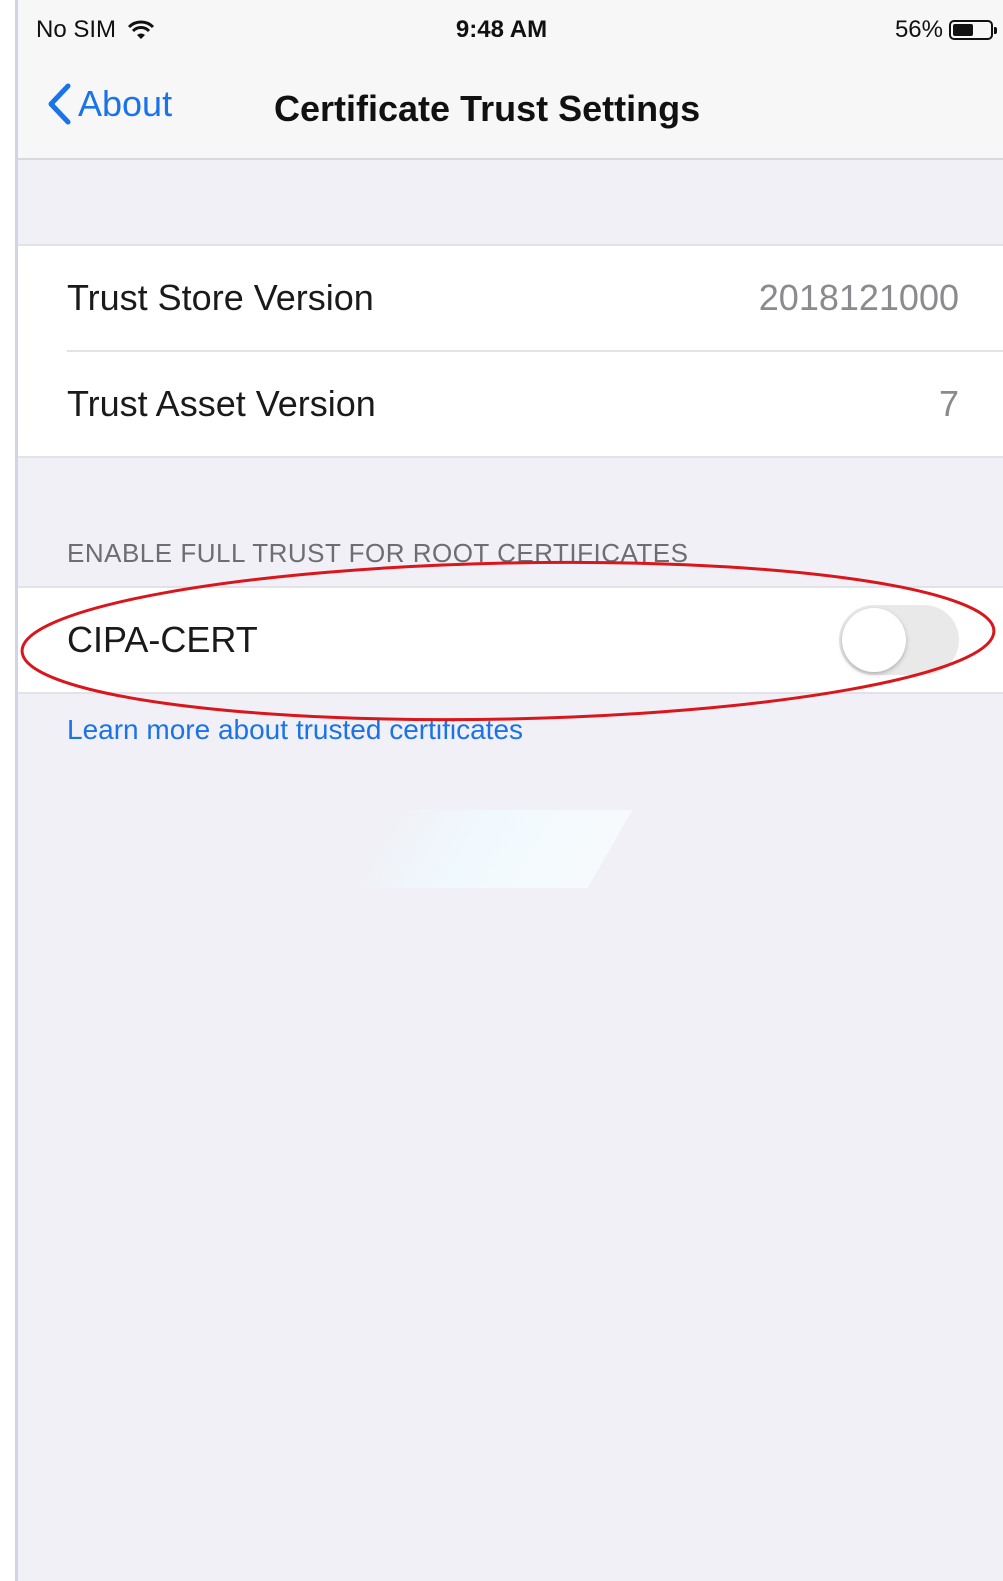 The image size is (1003, 1581). I want to click on page-title: Certificate Trust Settings, so click(487, 108).